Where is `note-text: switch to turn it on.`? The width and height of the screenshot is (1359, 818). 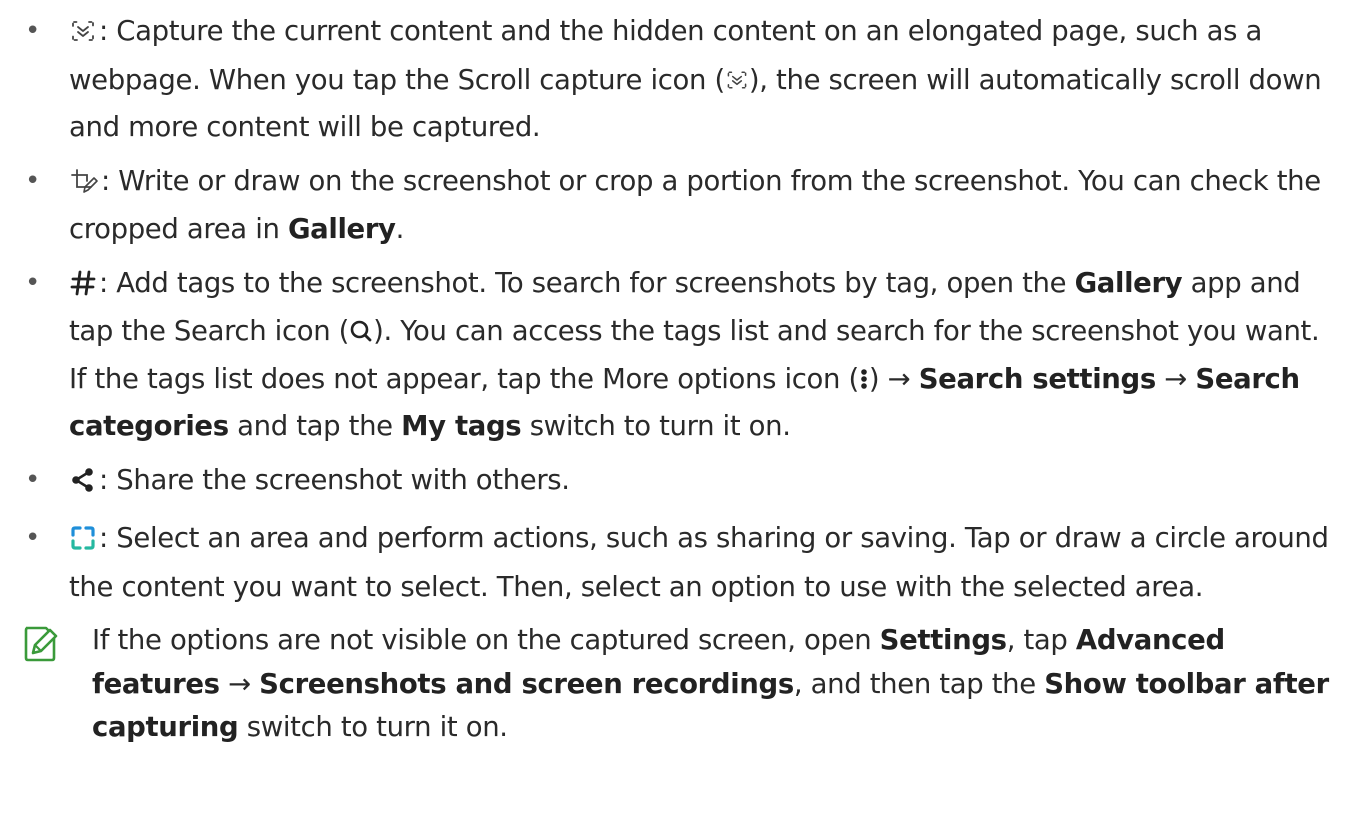
note-text: switch to turn it on. is located at coordinates (373, 727).